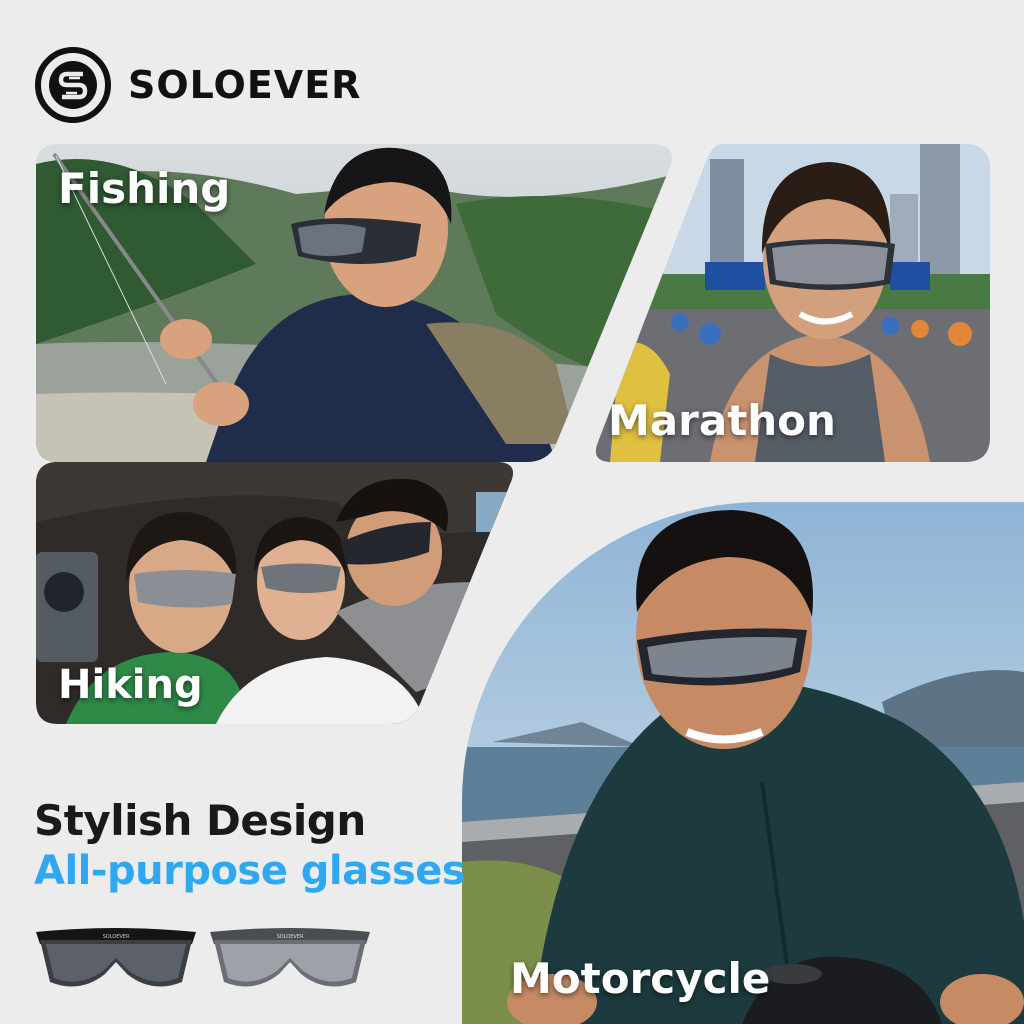 The width and height of the screenshot is (1024, 1024). I want to click on brand-name: SOLOEVER, so click(245, 85).